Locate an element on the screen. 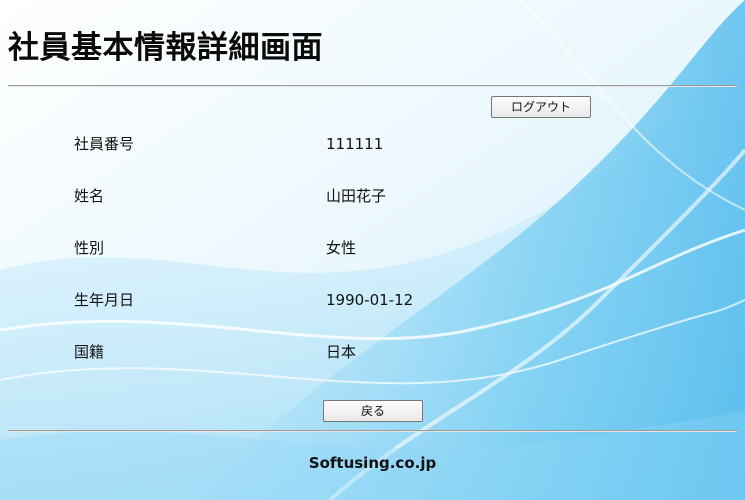 The width and height of the screenshot is (745, 500). birthdate-value: 1990-01-12 is located at coordinates (370, 300).